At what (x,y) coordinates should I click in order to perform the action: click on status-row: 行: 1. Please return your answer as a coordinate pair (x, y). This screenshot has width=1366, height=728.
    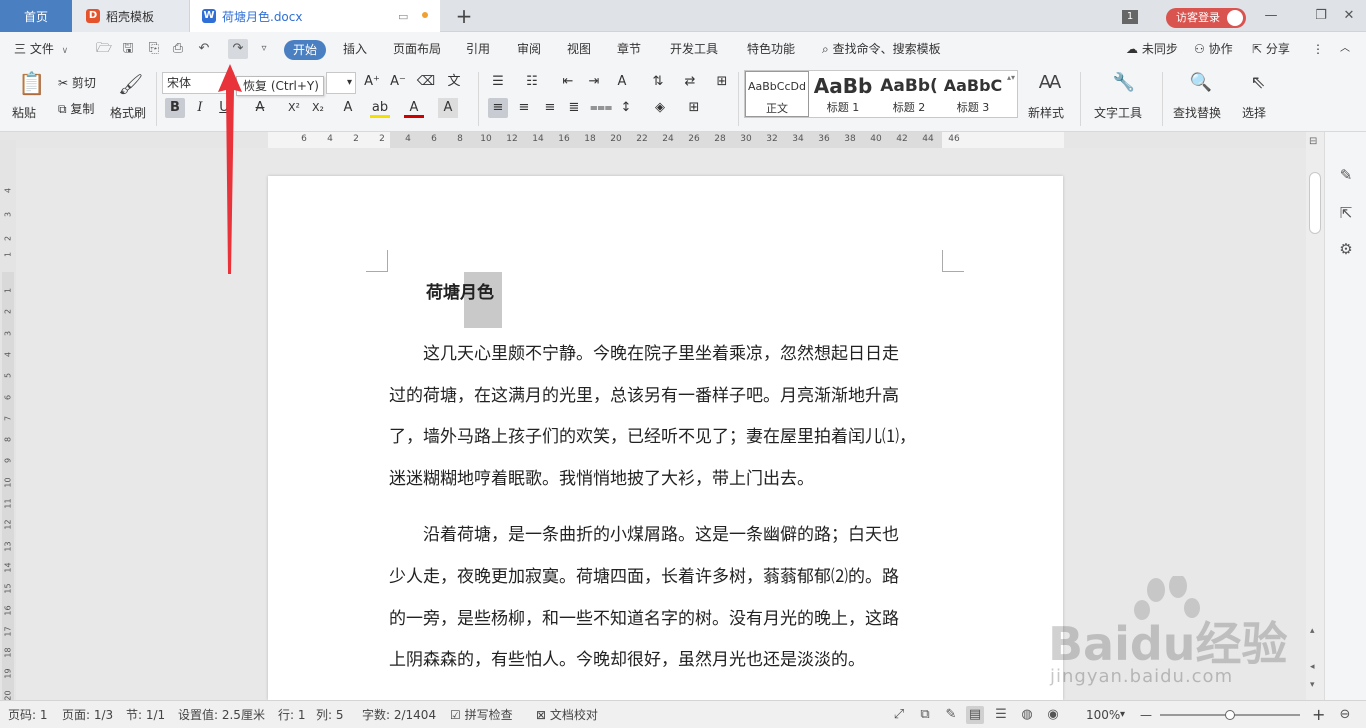
    Looking at the image, I should click on (292, 714).